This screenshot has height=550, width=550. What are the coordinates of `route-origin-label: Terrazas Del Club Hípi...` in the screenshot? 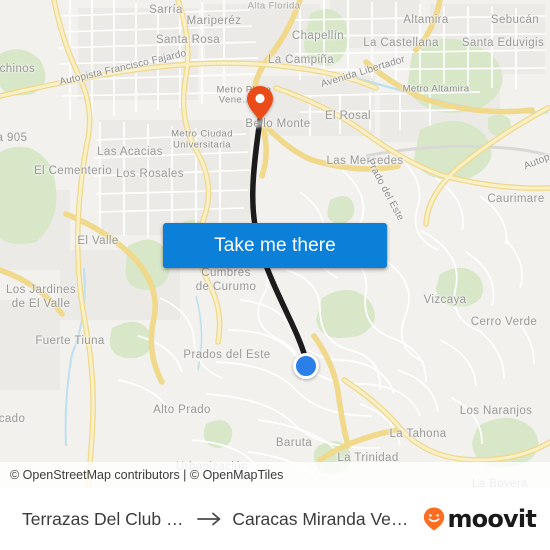 It's located at (105, 519).